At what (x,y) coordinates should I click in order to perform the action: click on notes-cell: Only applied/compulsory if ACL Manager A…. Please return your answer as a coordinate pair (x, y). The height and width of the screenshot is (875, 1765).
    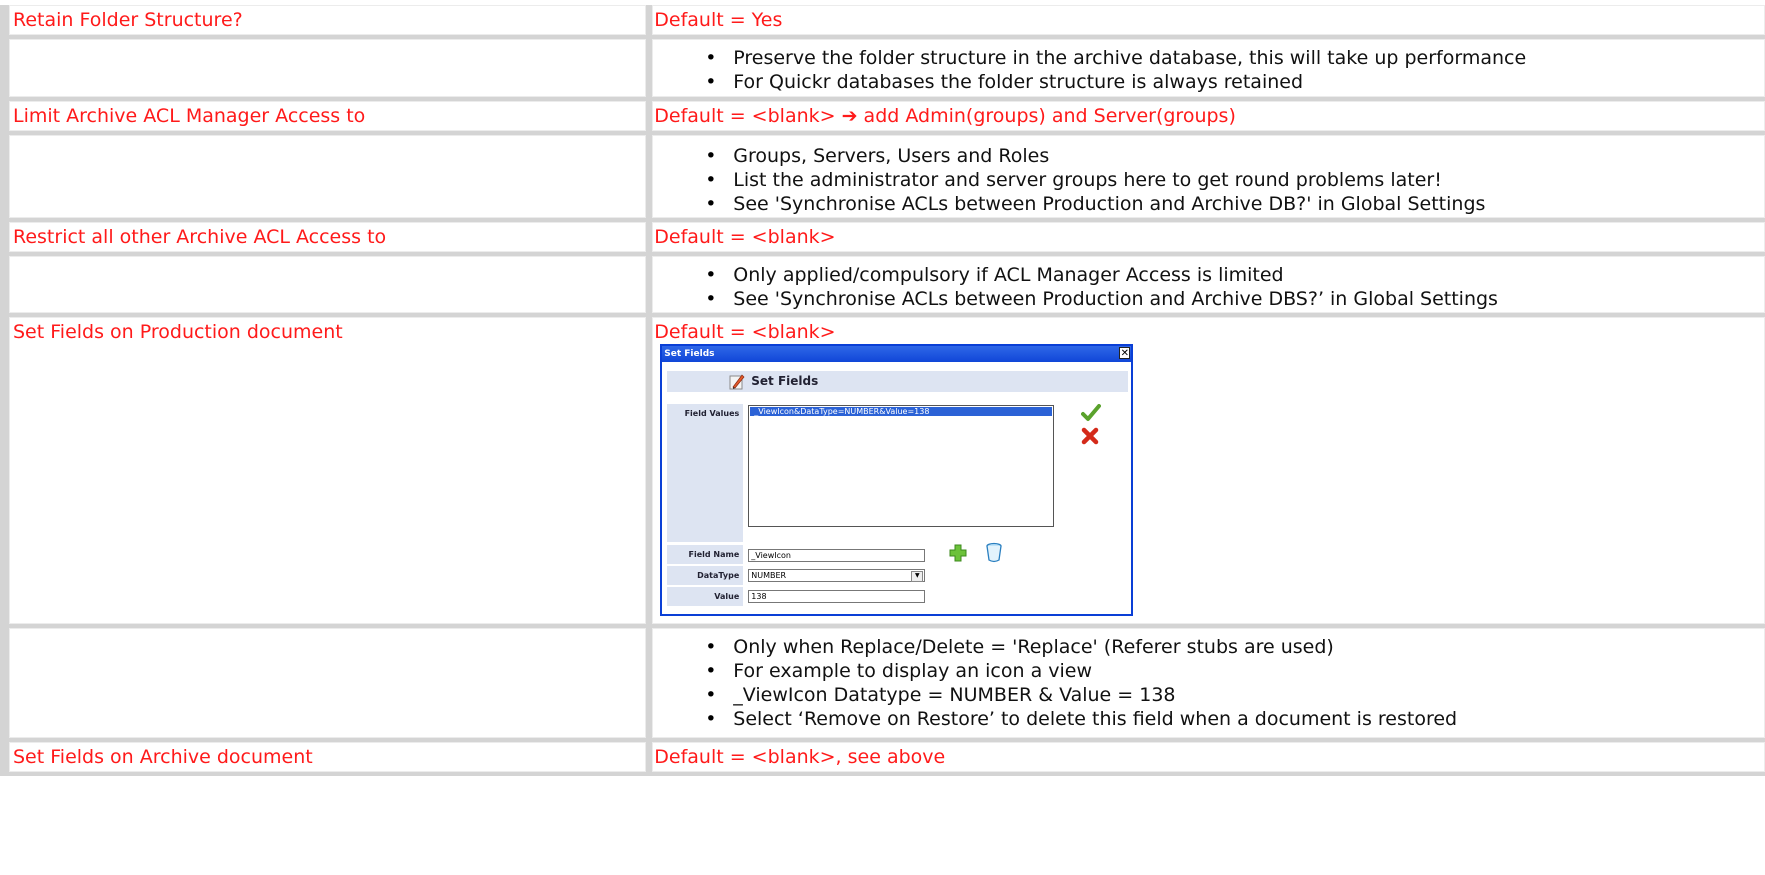
    Looking at the image, I should click on (1208, 284).